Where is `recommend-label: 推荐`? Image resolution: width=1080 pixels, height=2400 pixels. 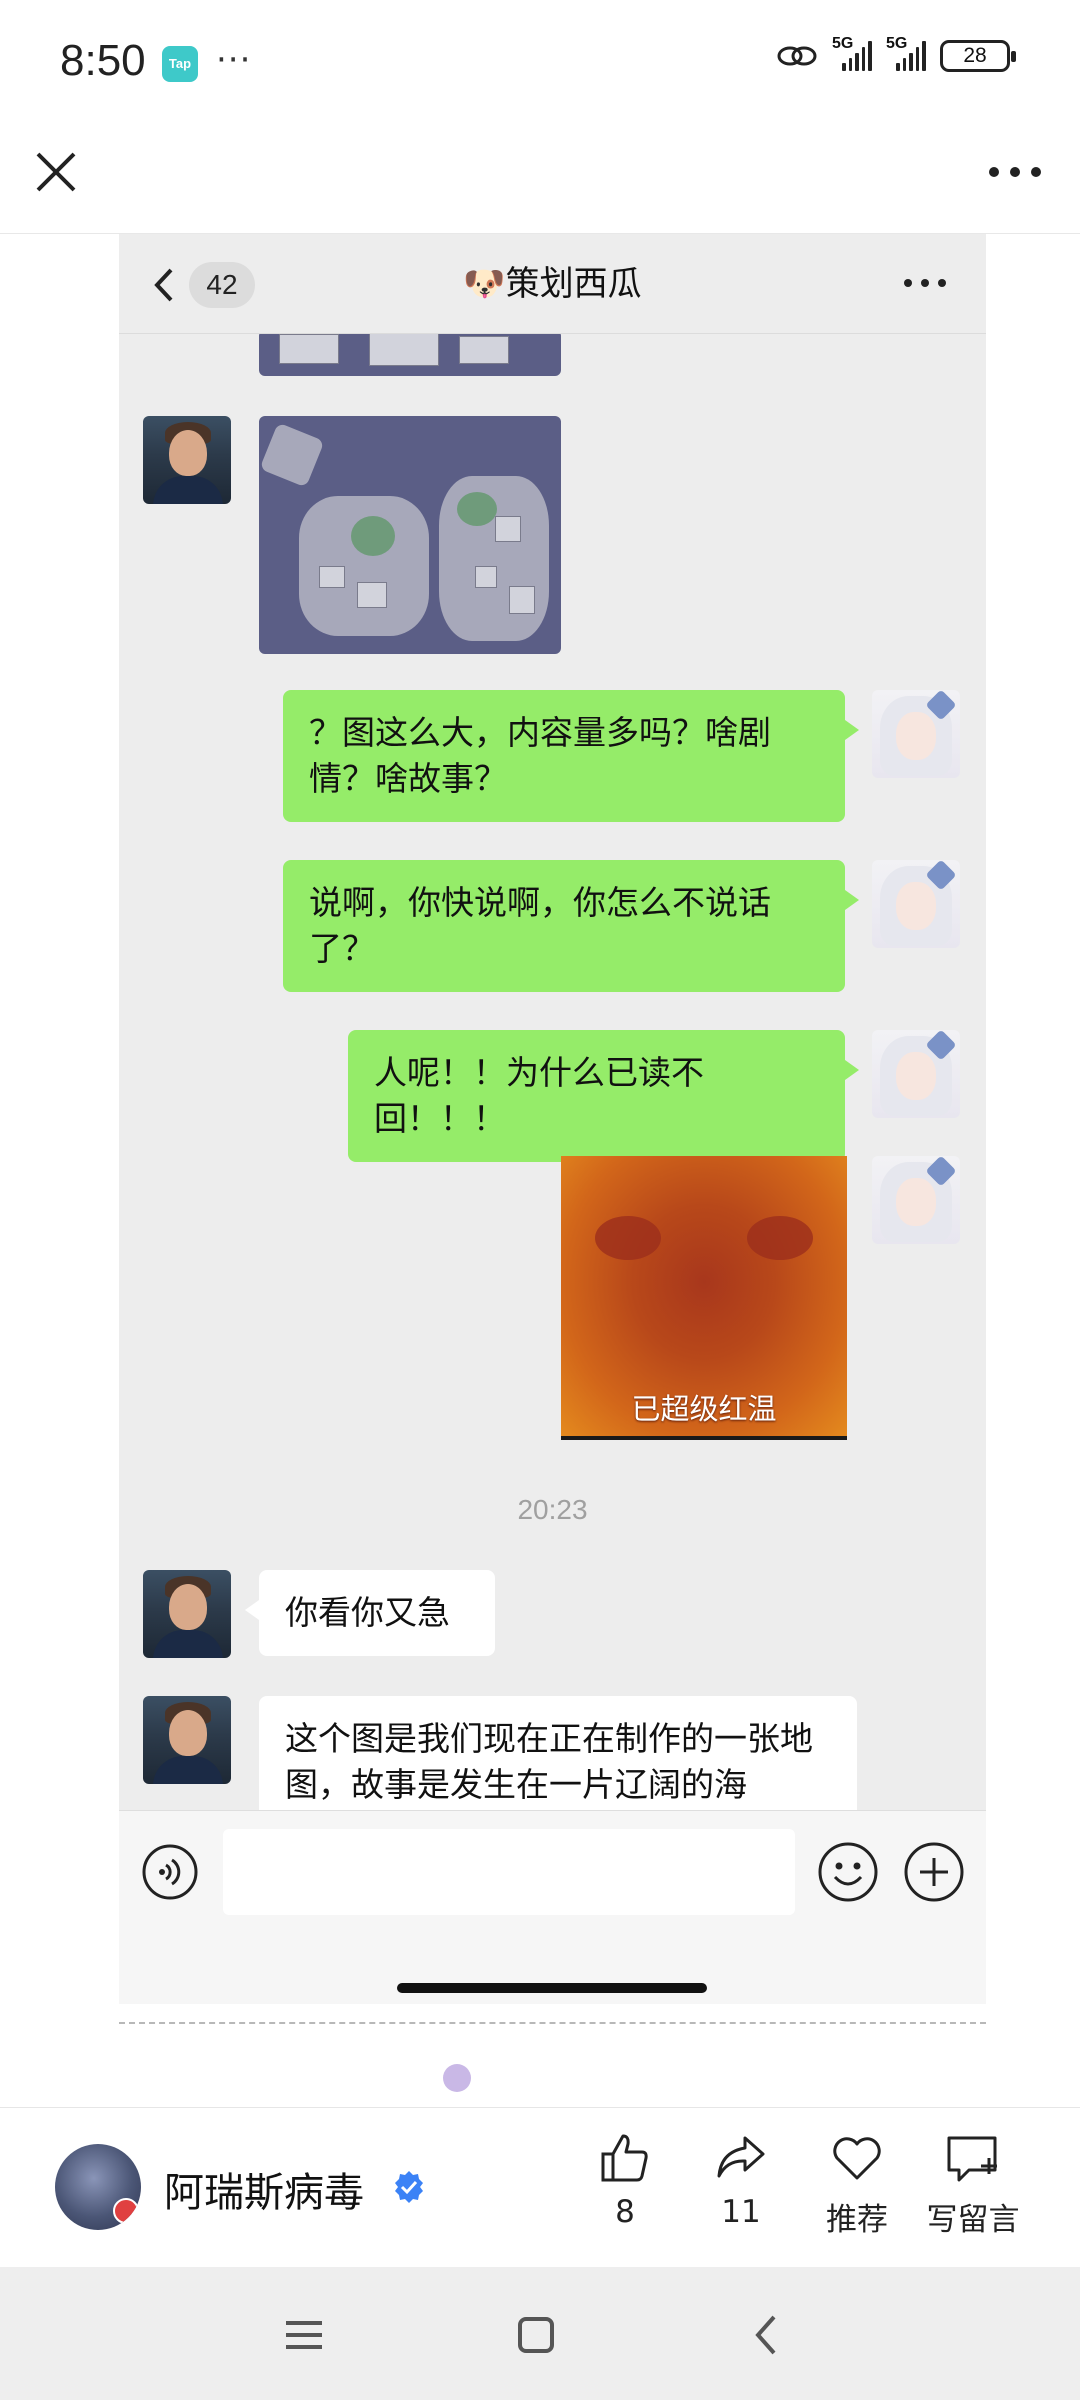
recommend-label: 推荐 is located at coordinates (857, 2220).